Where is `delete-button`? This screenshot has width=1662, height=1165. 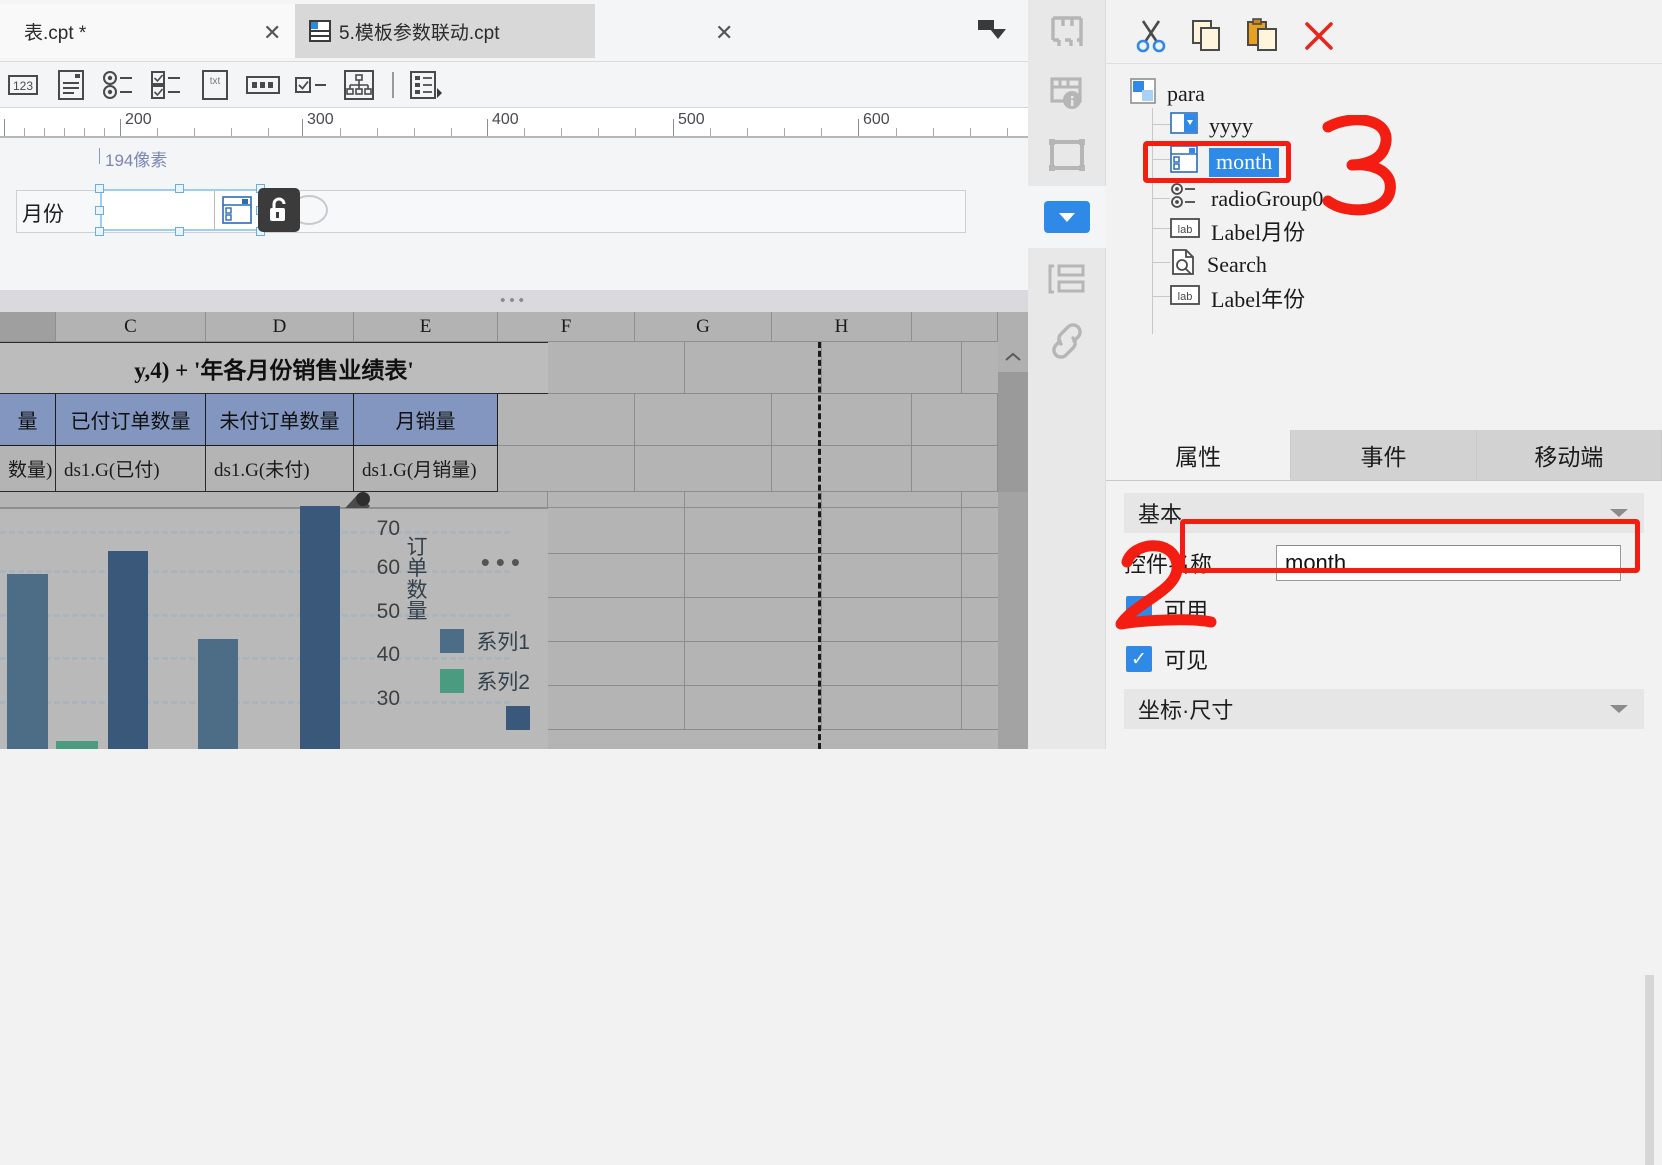
delete-button is located at coordinates (1319, 36).